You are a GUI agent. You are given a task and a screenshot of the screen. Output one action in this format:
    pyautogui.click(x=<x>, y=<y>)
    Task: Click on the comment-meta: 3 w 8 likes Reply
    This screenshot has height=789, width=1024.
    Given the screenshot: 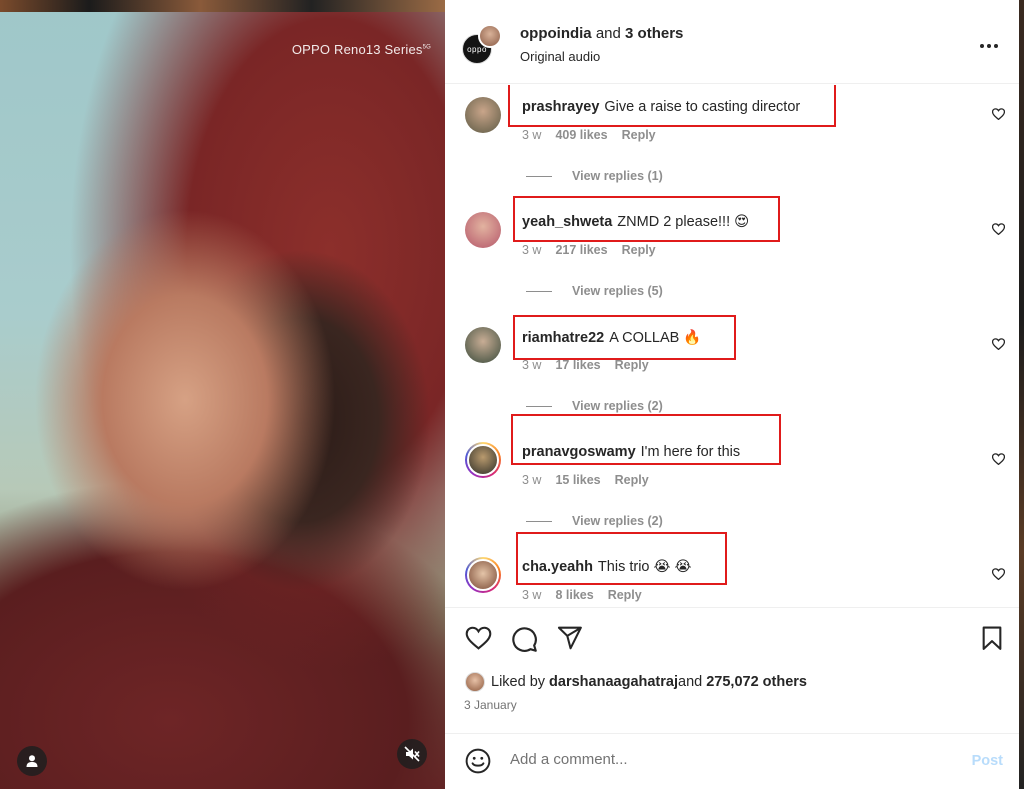 What is the action you would take?
    pyautogui.click(x=589, y=595)
    